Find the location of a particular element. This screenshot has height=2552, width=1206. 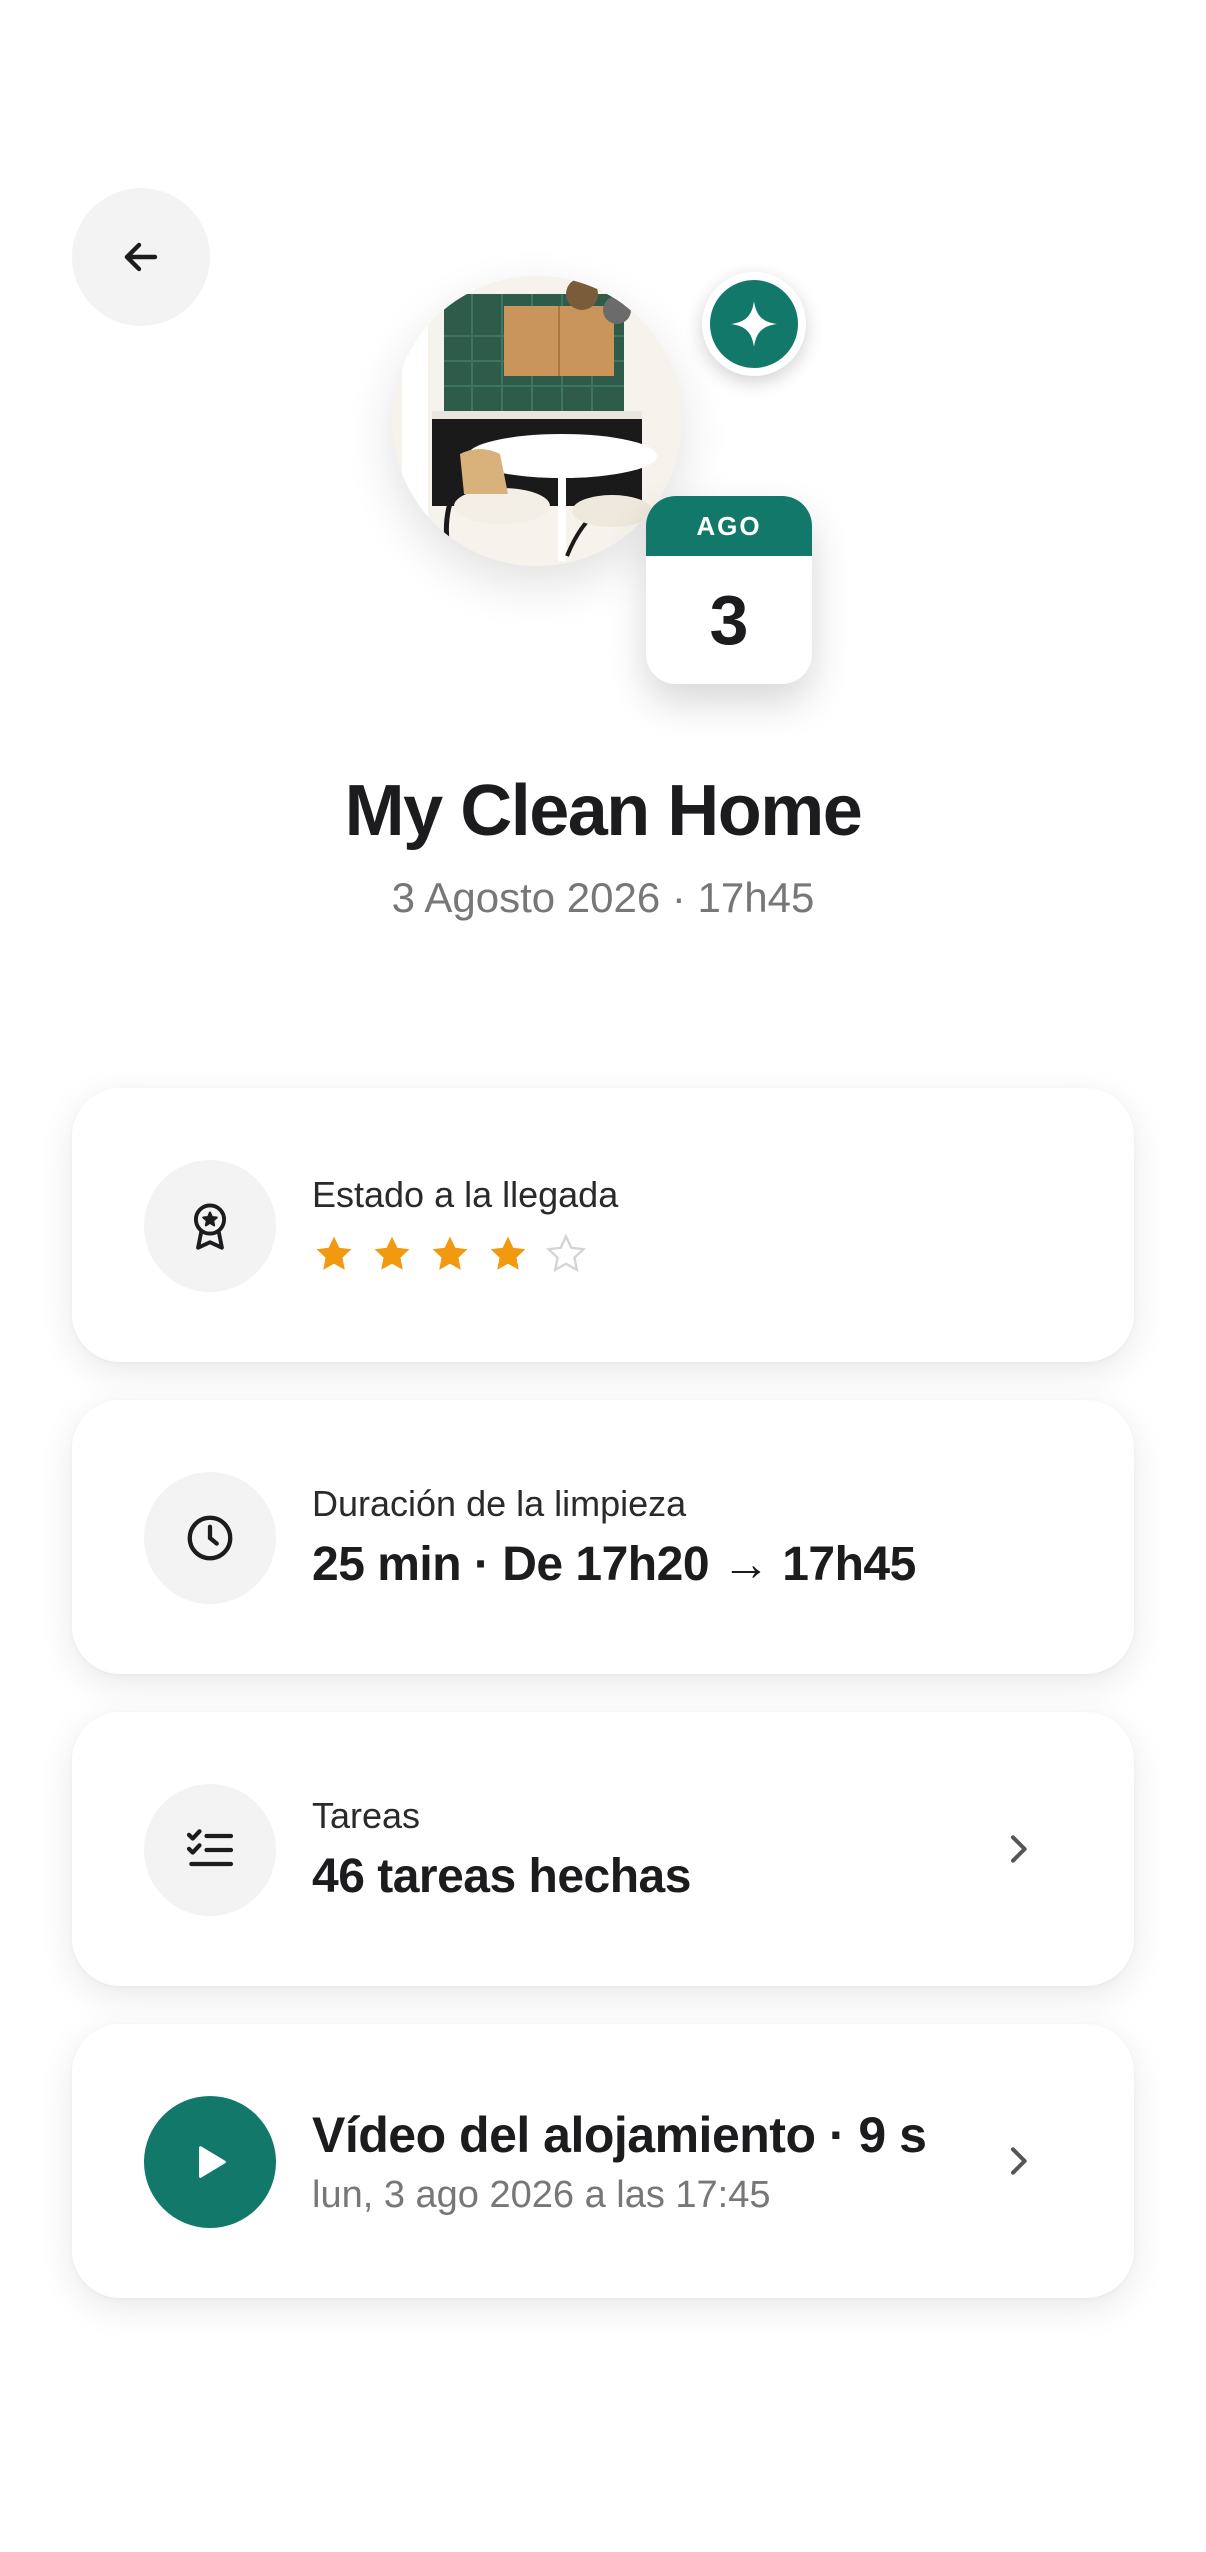

sparkle-icon is located at coordinates (754, 324).